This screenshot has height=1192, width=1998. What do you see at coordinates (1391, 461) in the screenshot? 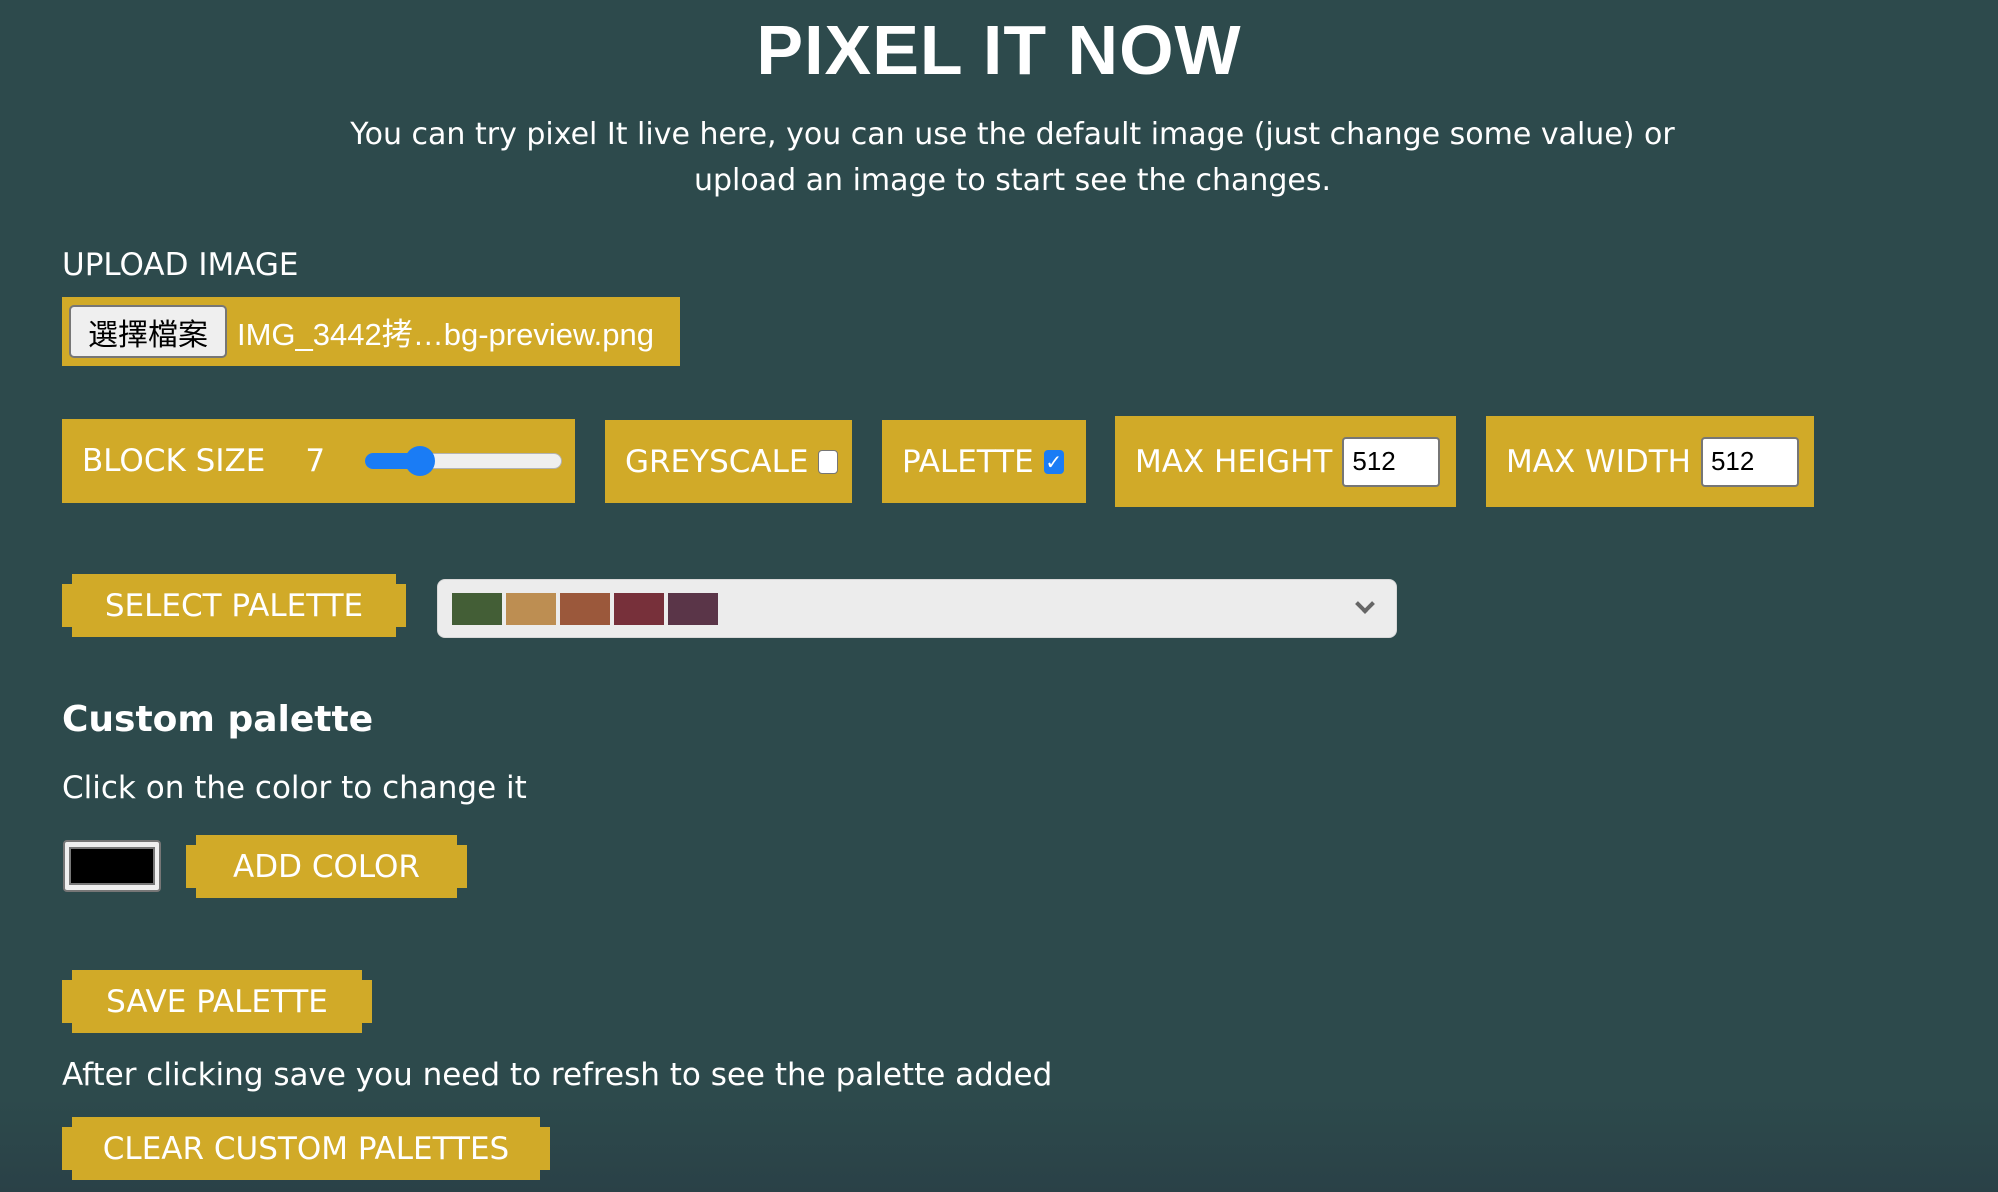
I see `max-height-input` at bounding box center [1391, 461].